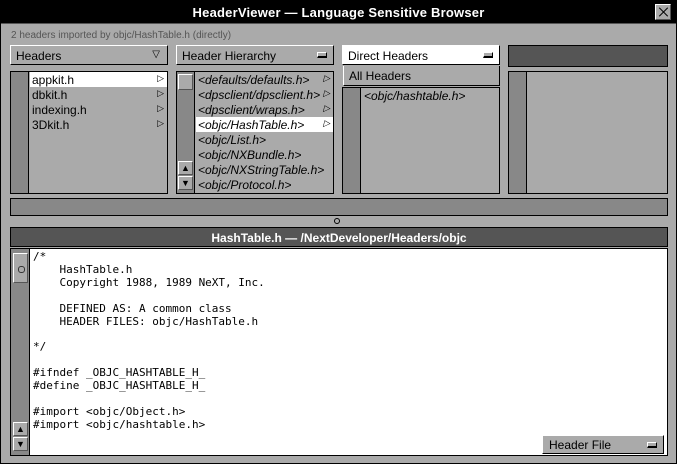 The height and width of the screenshot is (464, 677). What do you see at coordinates (53, 80) in the screenshot?
I see `list-item-label: appkit.h` at bounding box center [53, 80].